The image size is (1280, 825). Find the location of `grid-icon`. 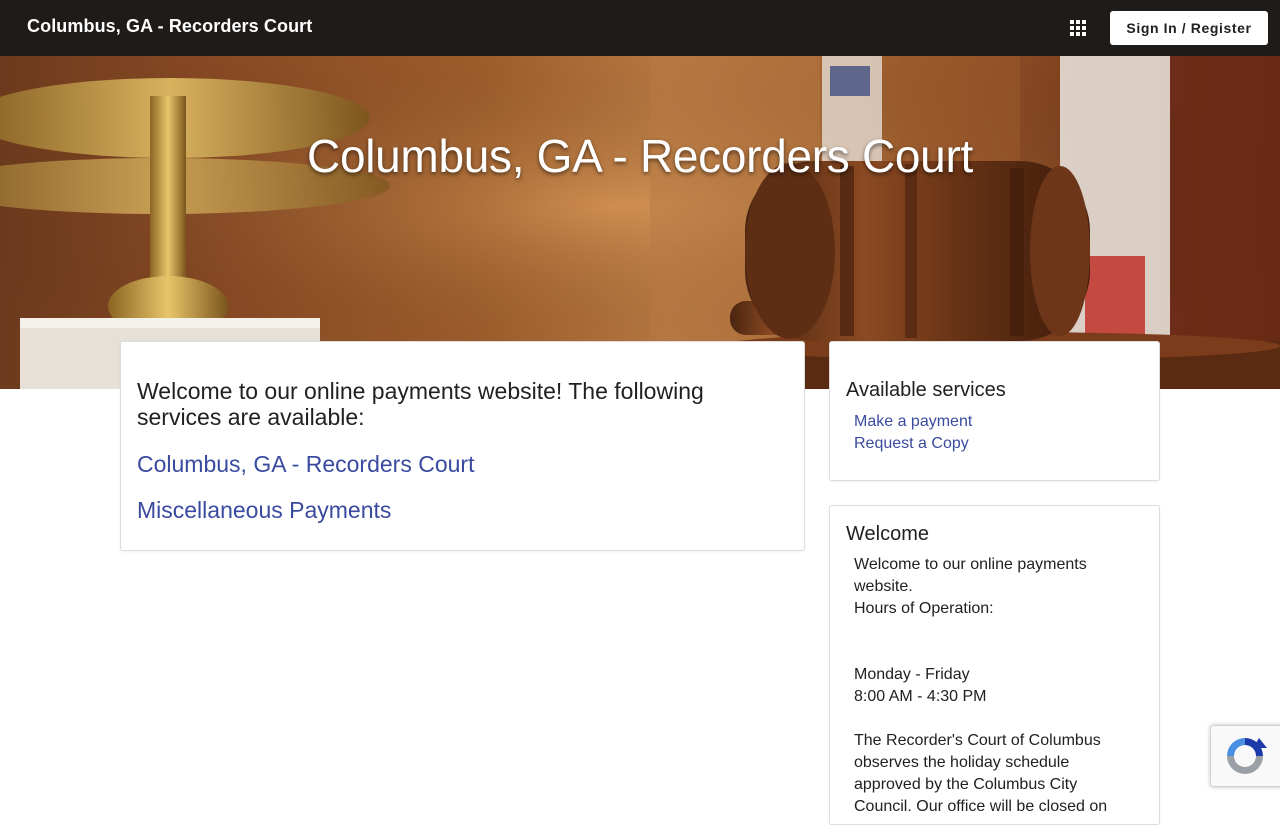

grid-icon is located at coordinates (1078, 28).